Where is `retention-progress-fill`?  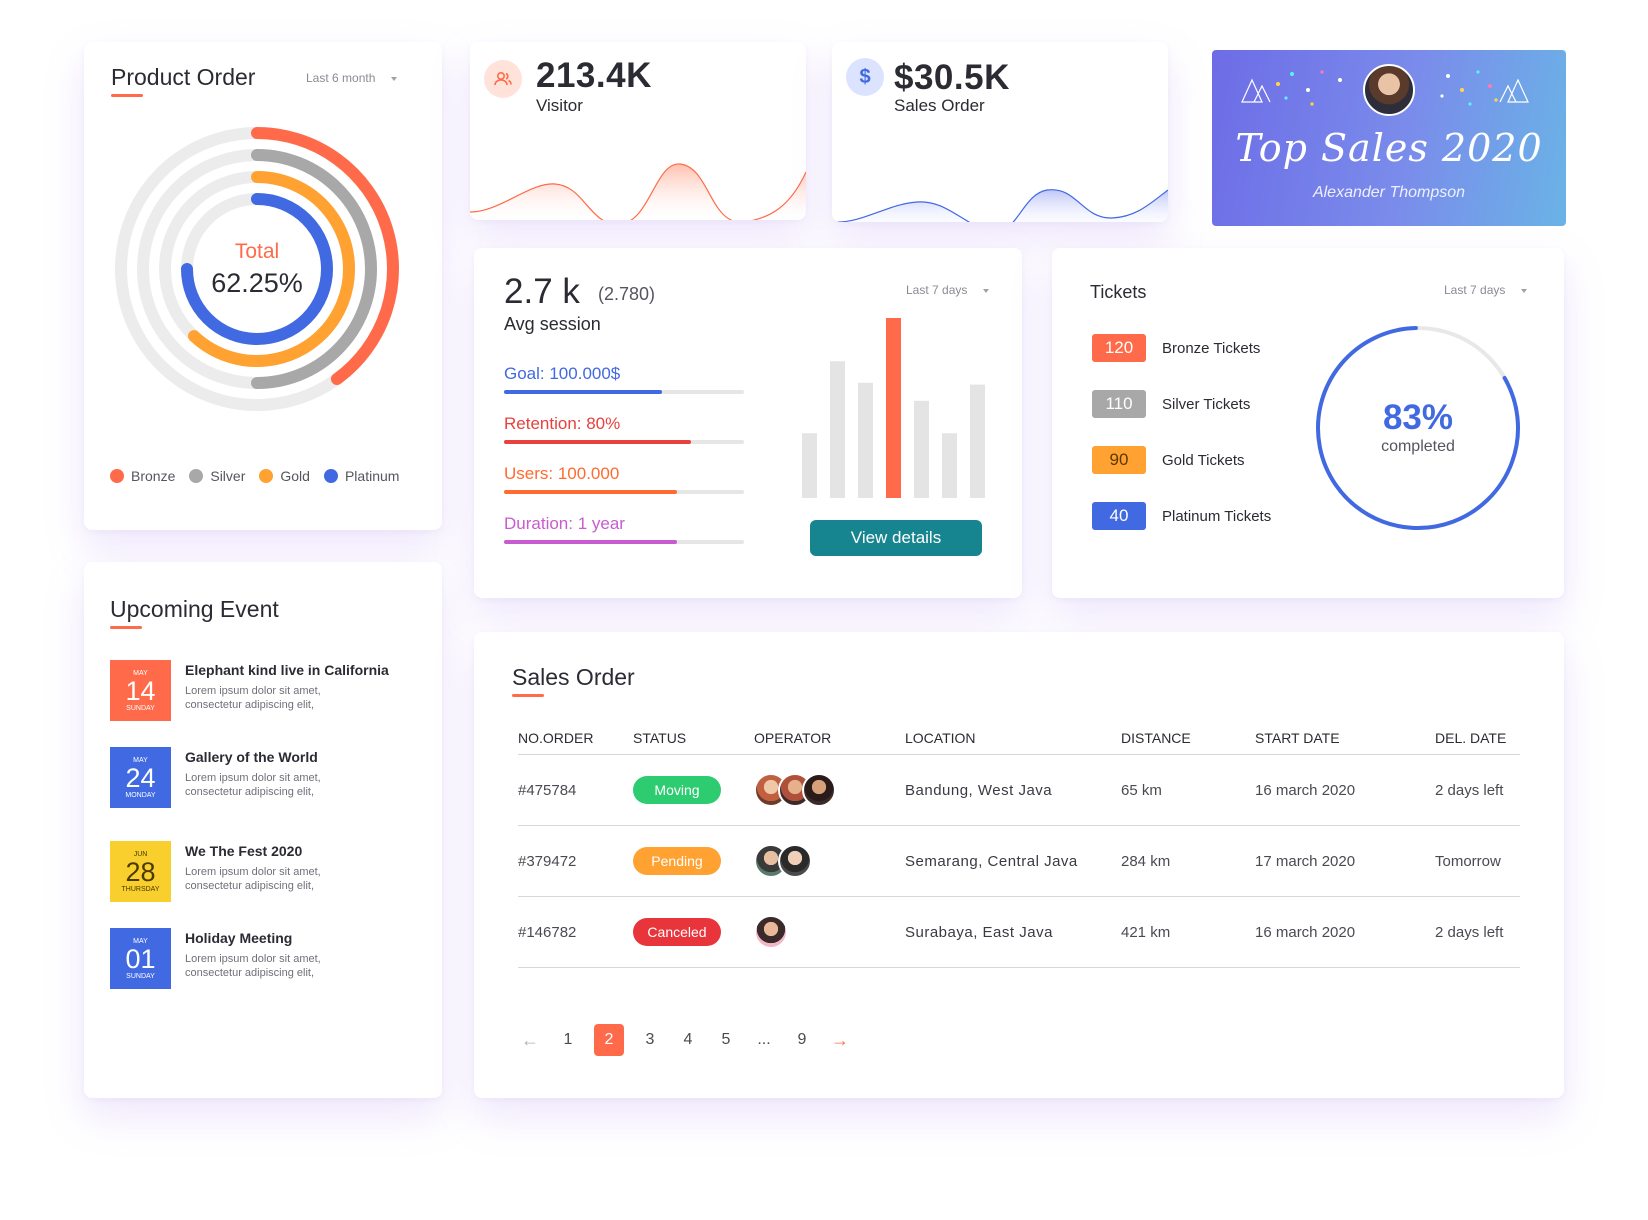
retention-progress-fill is located at coordinates (598, 442).